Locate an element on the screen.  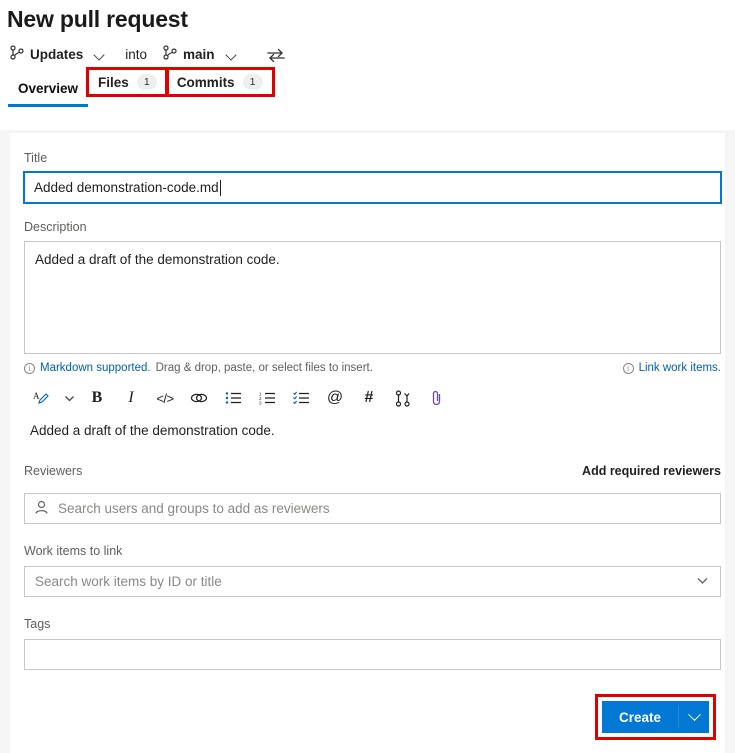
link-work-items-group: i Link work items. is located at coordinates (671, 368).